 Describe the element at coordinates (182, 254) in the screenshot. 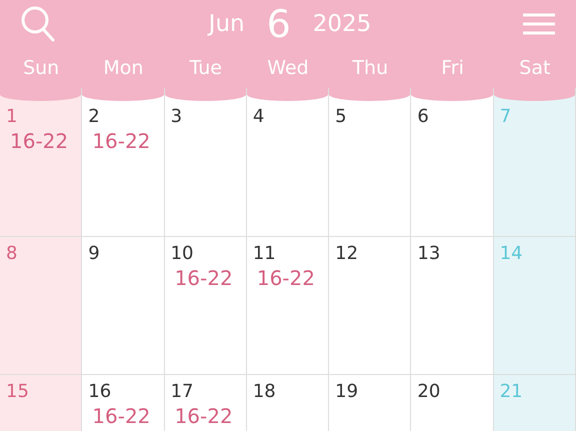

I see `day-number: 10` at that location.